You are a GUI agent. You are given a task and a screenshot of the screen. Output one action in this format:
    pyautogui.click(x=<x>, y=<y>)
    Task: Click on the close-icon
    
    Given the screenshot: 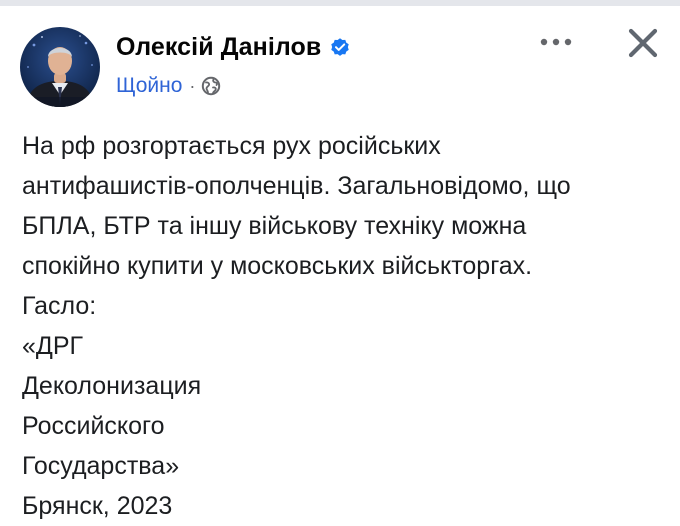 What is the action you would take?
    pyautogui.click(x=643, y=43)
    